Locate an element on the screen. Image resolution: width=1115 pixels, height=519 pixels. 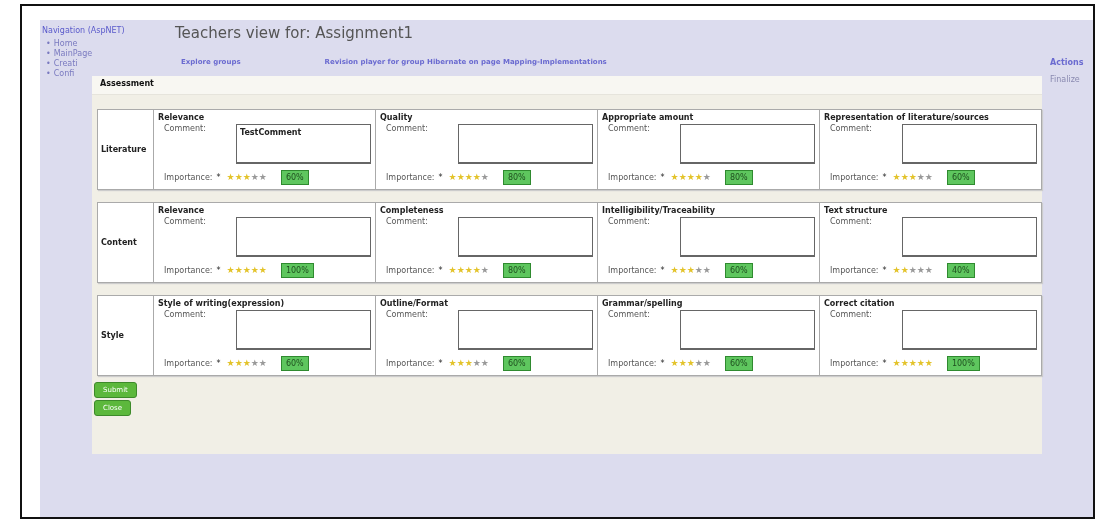
sidebar-link: Confi is located at coordinates (64, 74).